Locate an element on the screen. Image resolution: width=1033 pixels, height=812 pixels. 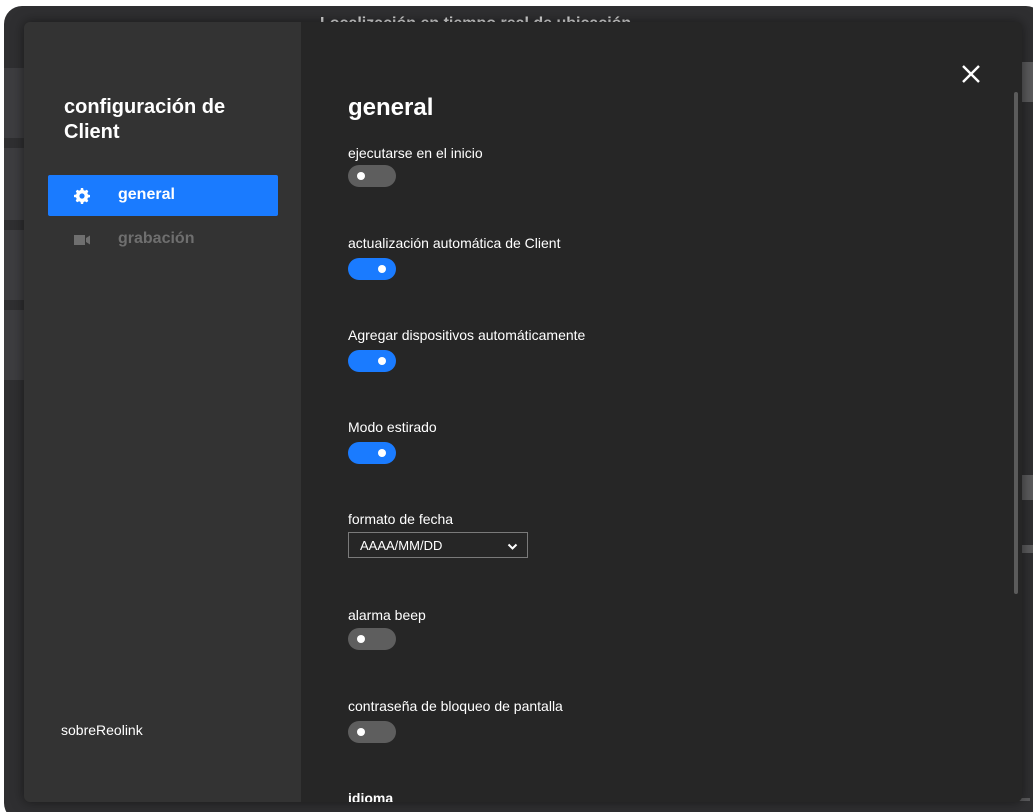
startup-toggle is located at coordinates (372, 176).